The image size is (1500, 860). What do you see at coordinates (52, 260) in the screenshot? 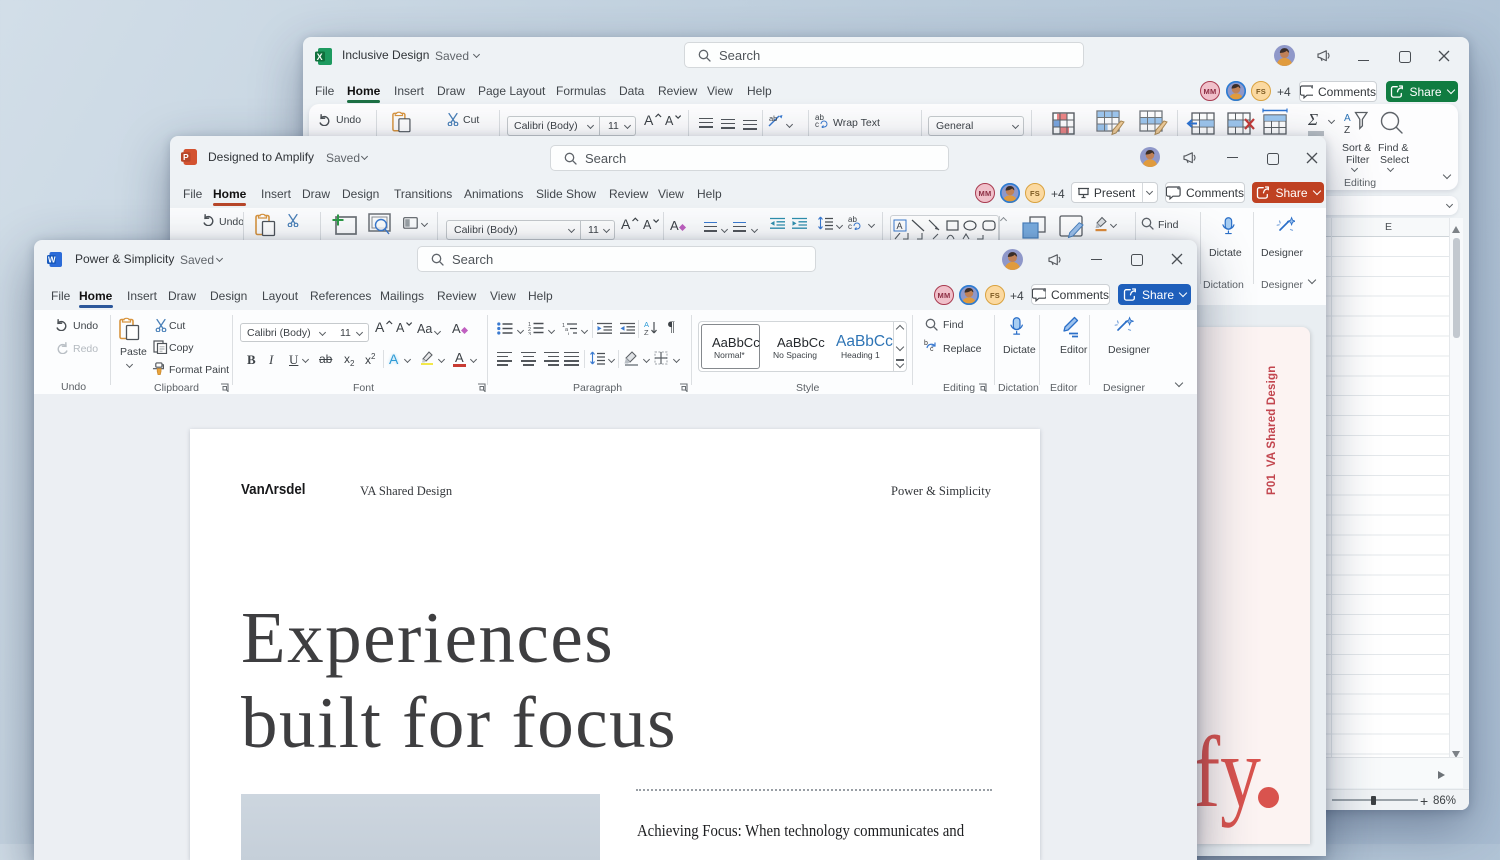
I see `svg-text: W` at bounding box center [52, 260].